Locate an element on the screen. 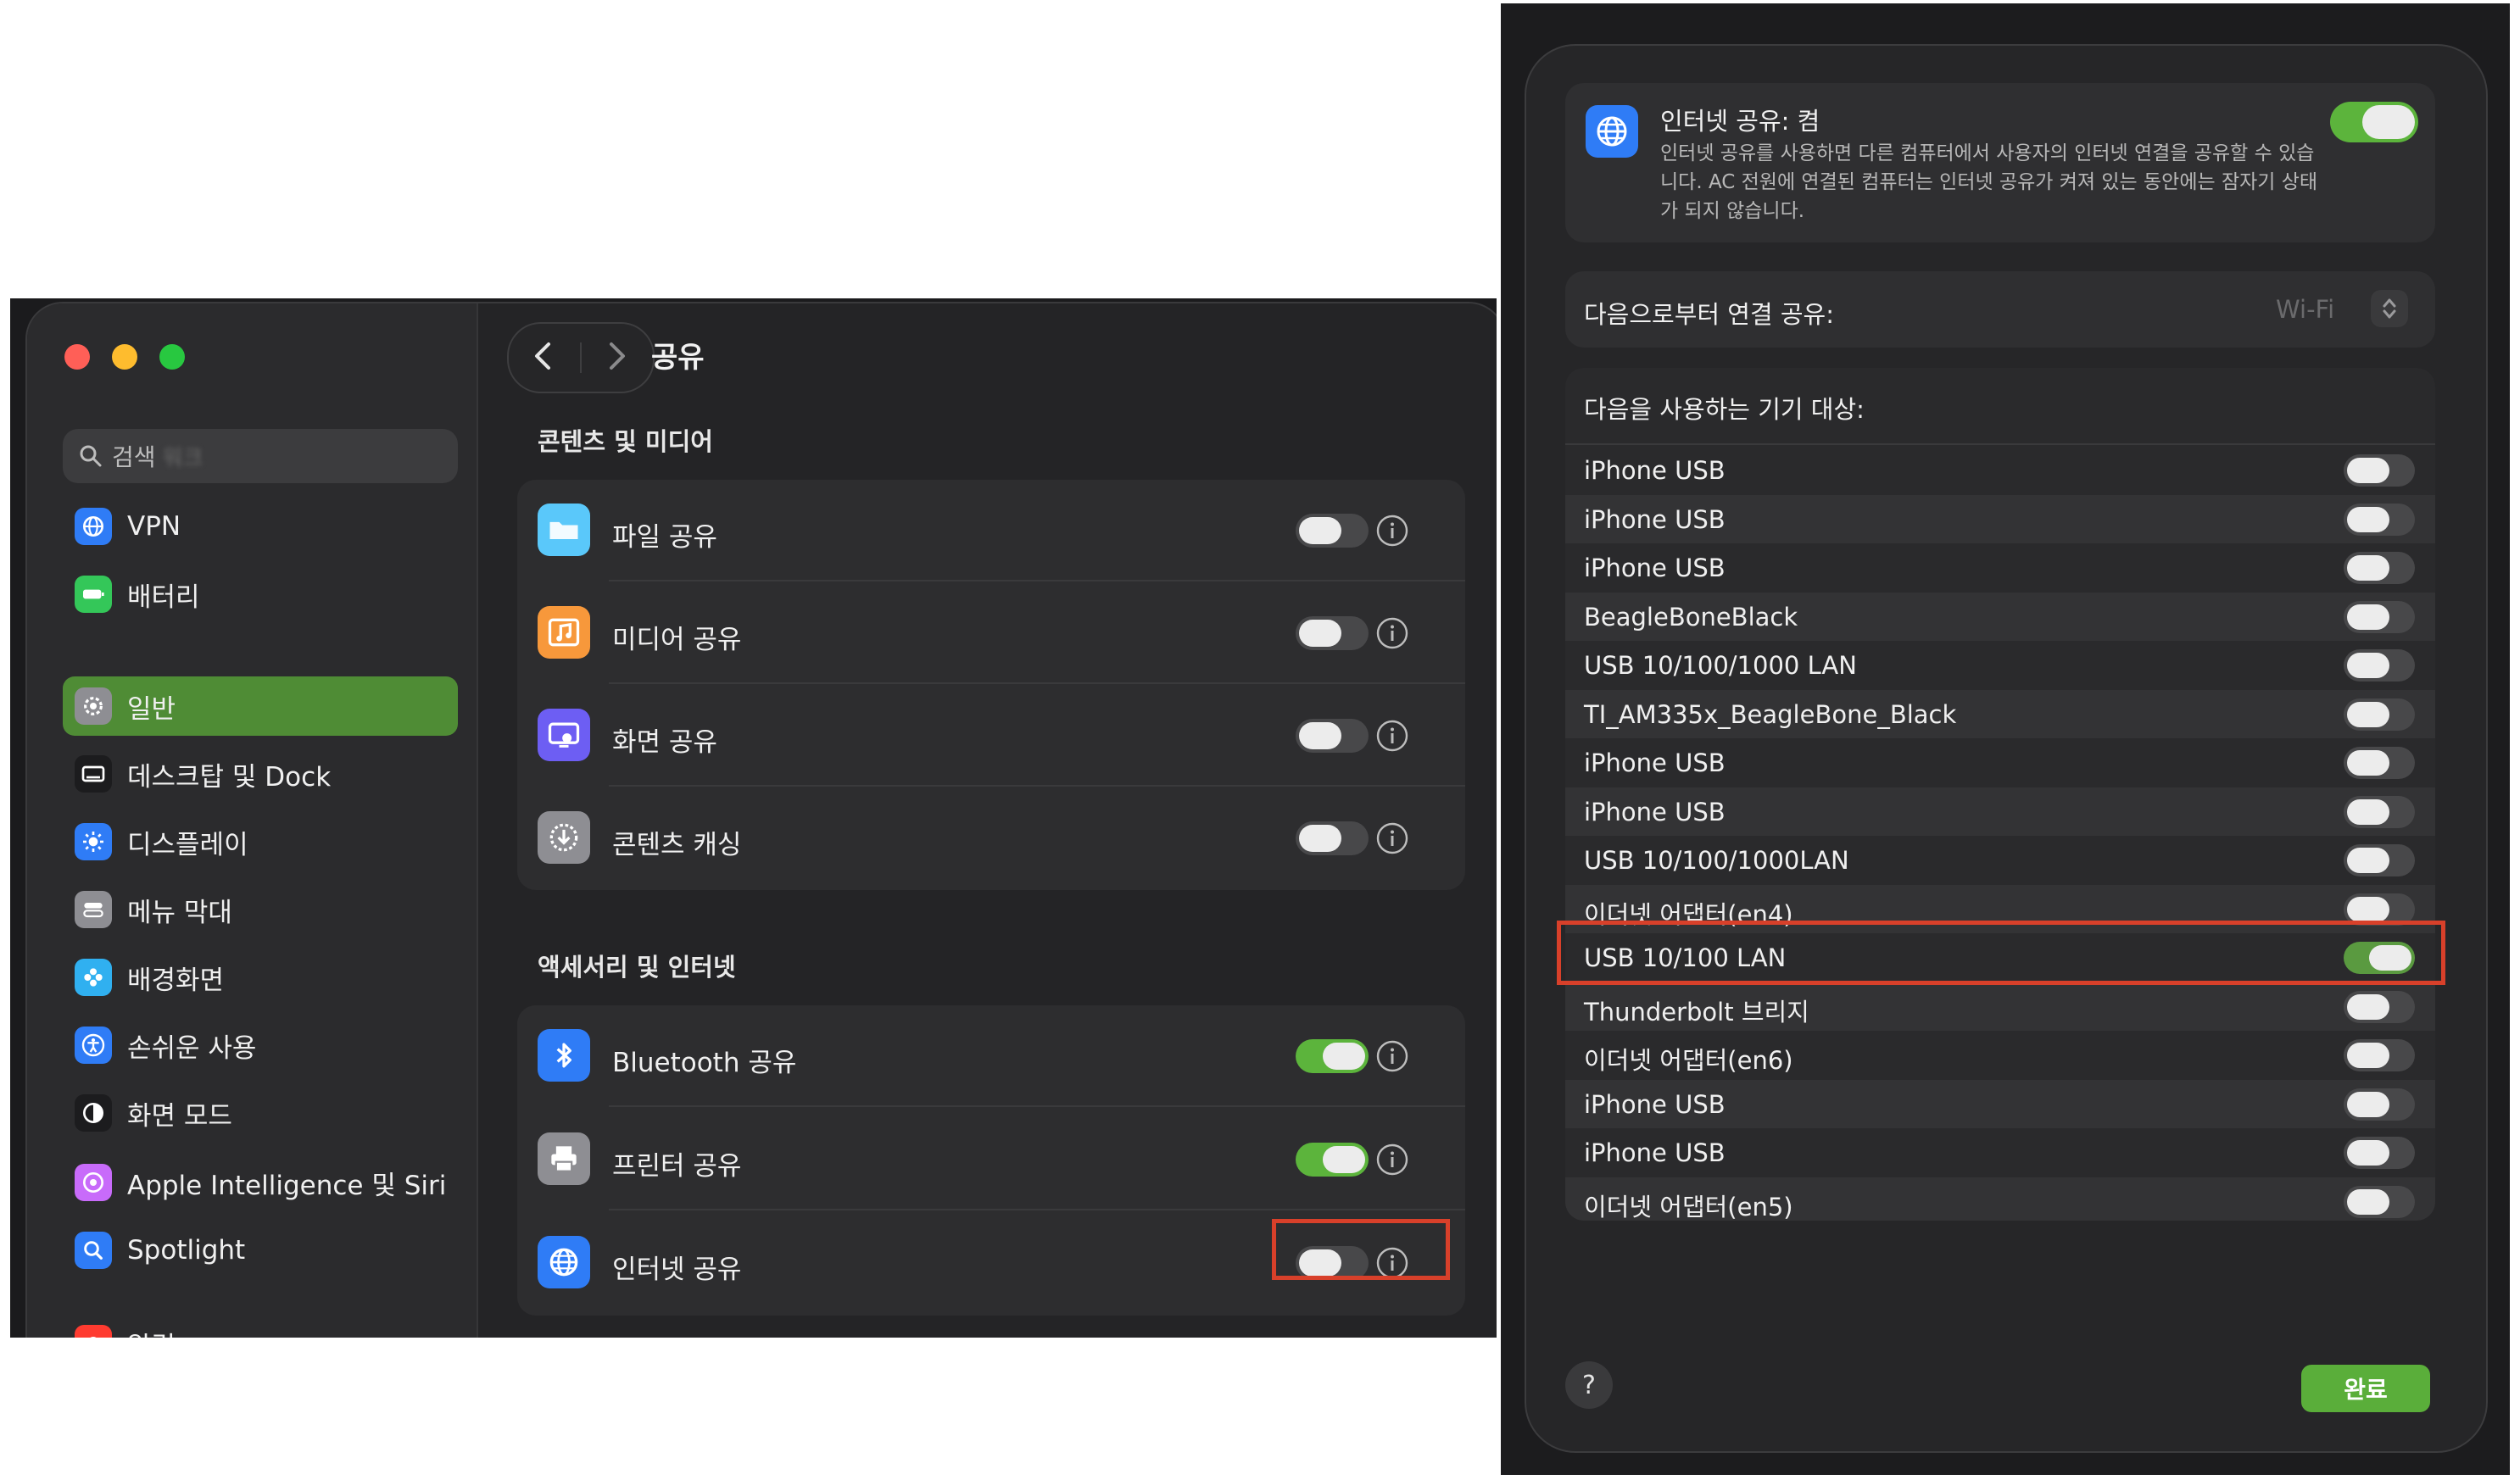  sidebar-item-10: Spotlight is located at coordinates (260, 1250).